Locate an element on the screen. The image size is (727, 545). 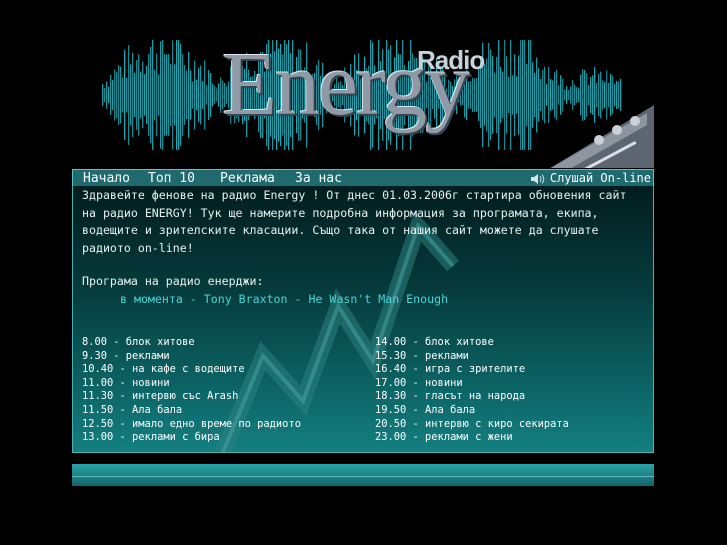
schedule-item: 14.00 - блок хитове is located at coordinates (434, 342).